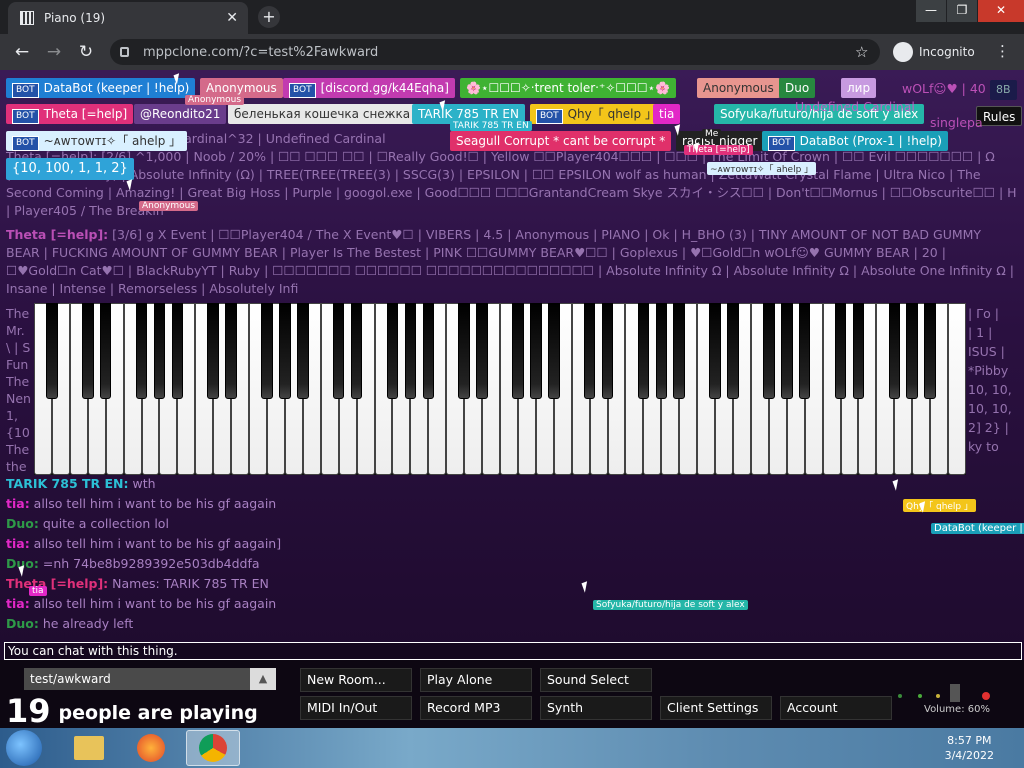 The image size is (1024, 768). Describe the element at coordinates (150, 679) in the screenshot. I see `room-selector: test/awkward ▲` at that location.